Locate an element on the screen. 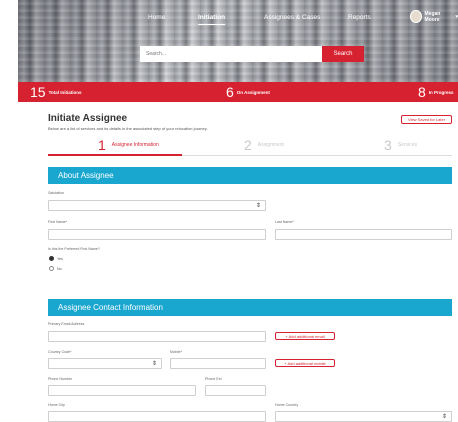  stat-total-initiations: 15 Total Initiations is located at coordinates (56, 92).